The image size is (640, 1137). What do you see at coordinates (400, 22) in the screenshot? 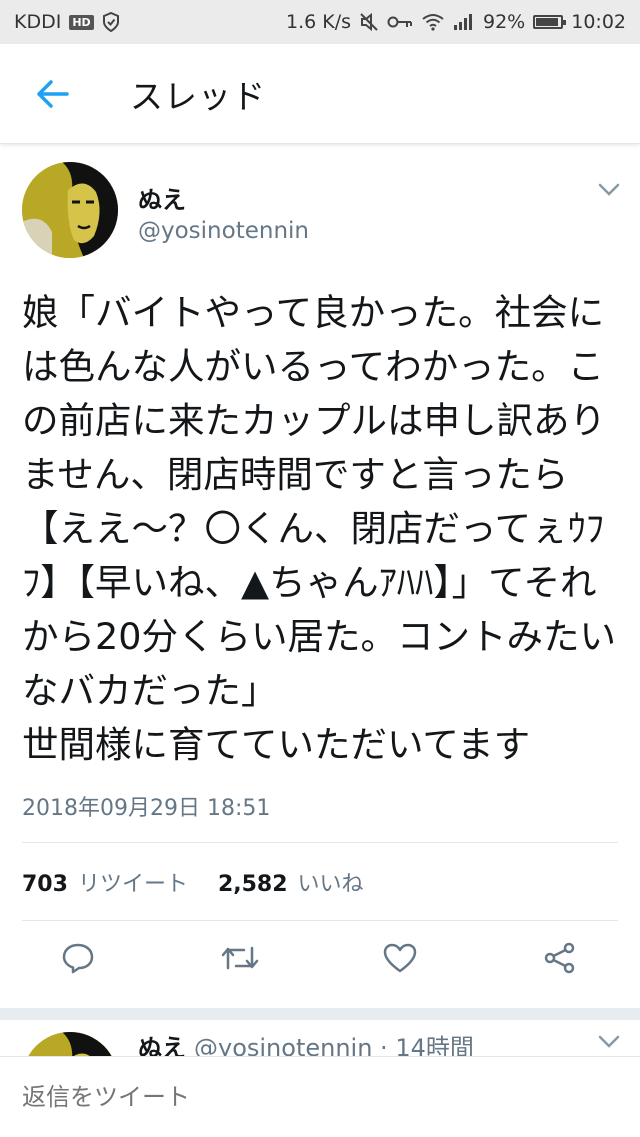
I see `key-icon` at bounding box center [400, 22].